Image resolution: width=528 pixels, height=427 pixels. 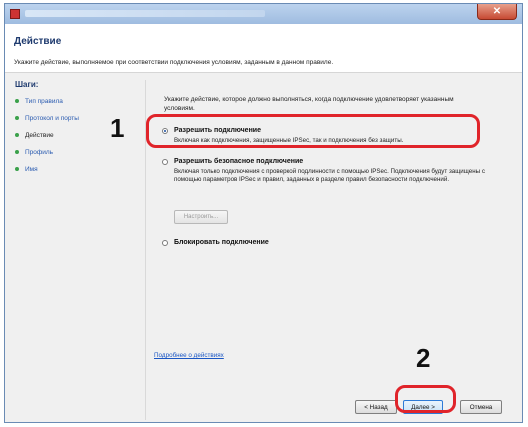 I want to click on radio-block, so click(x=165, y=243).